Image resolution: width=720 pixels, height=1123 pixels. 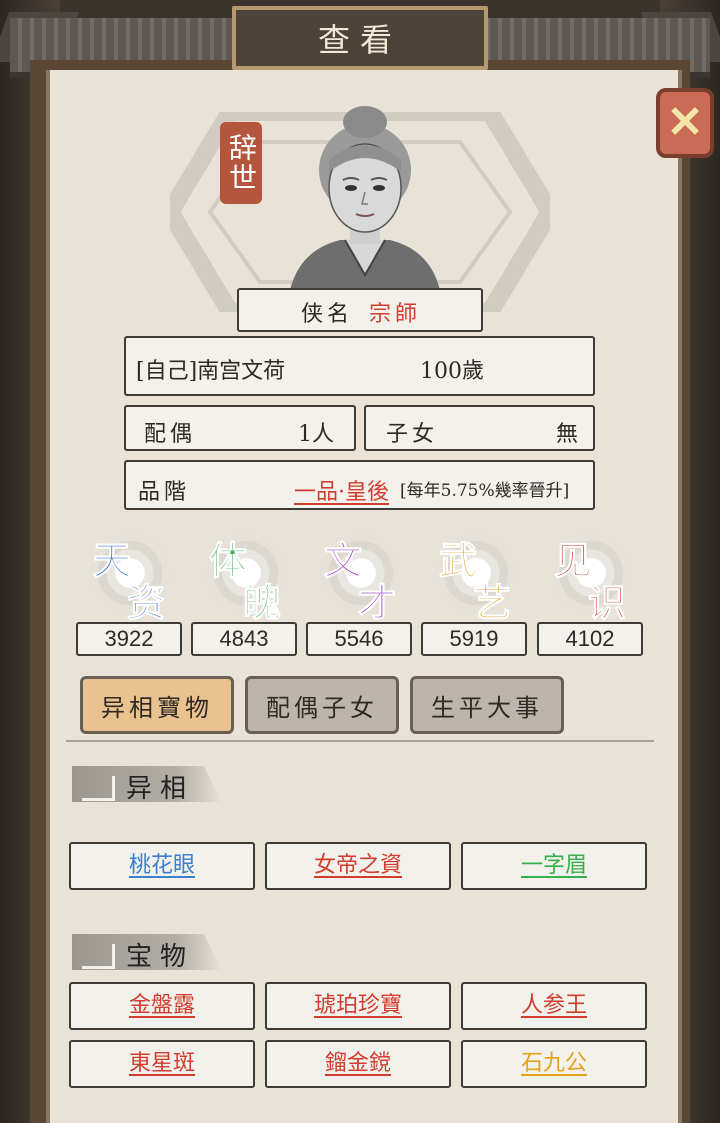 What do you see at coordinates (567, 434) in the screenshot?
I see `children-count: 無` at bounding box center [567, 434].